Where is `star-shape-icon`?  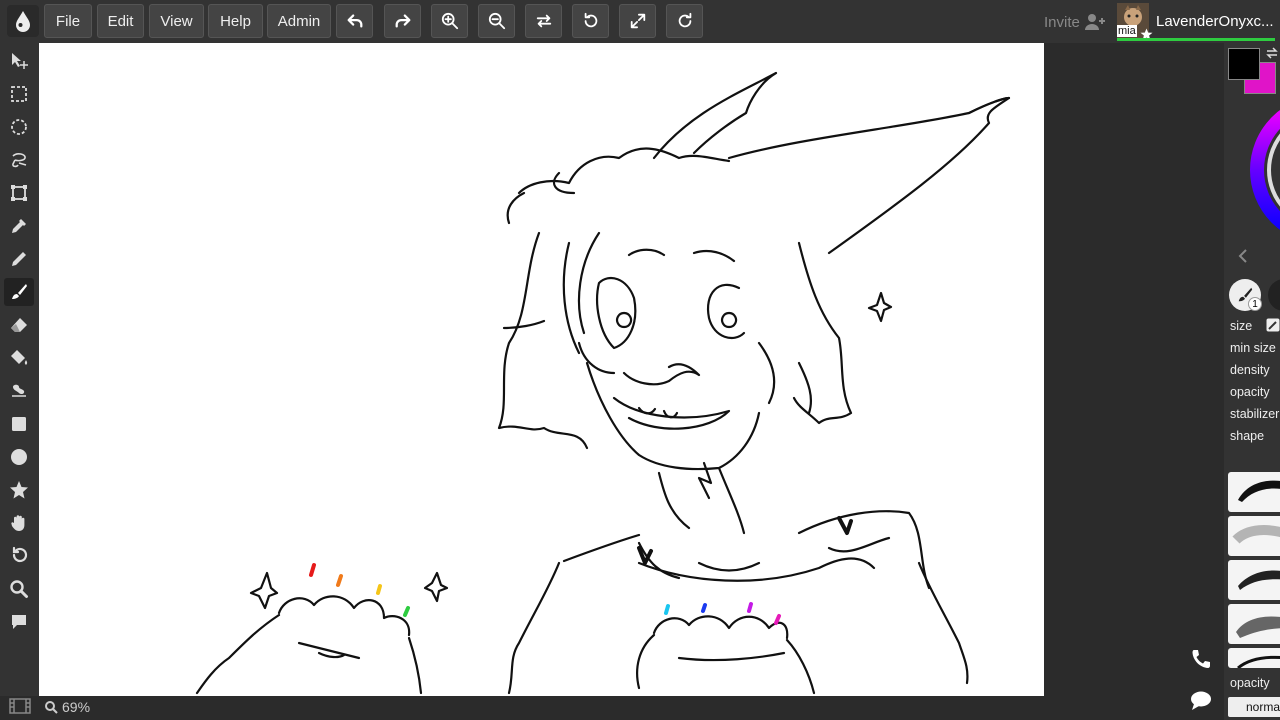
star-shape-icon is located at coordinates (19, 490).